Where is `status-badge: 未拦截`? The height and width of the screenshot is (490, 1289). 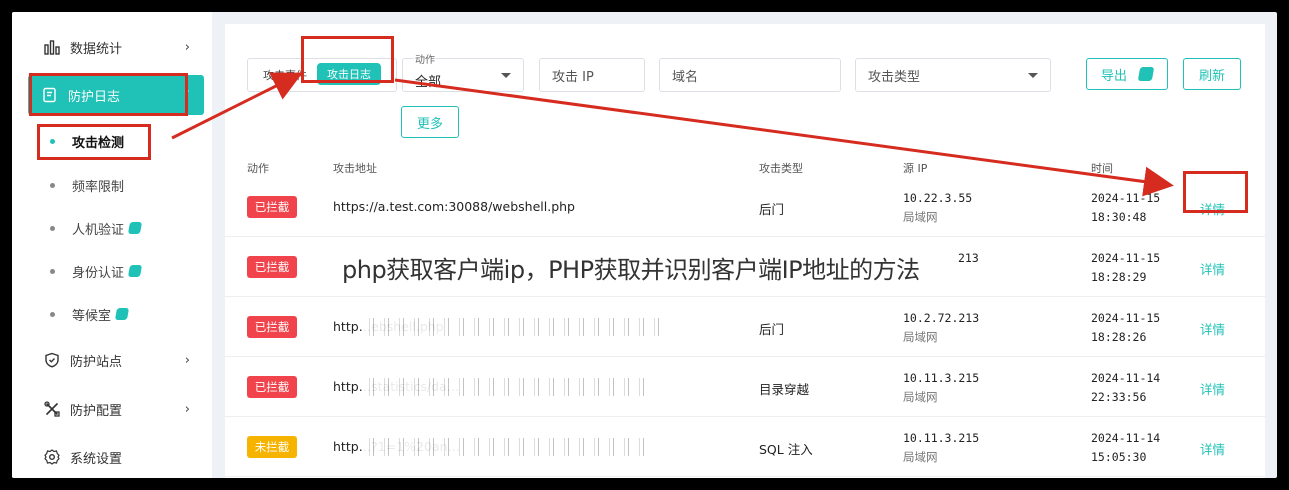
status-badge: 未拦截 is located at coordinates (272, 447).